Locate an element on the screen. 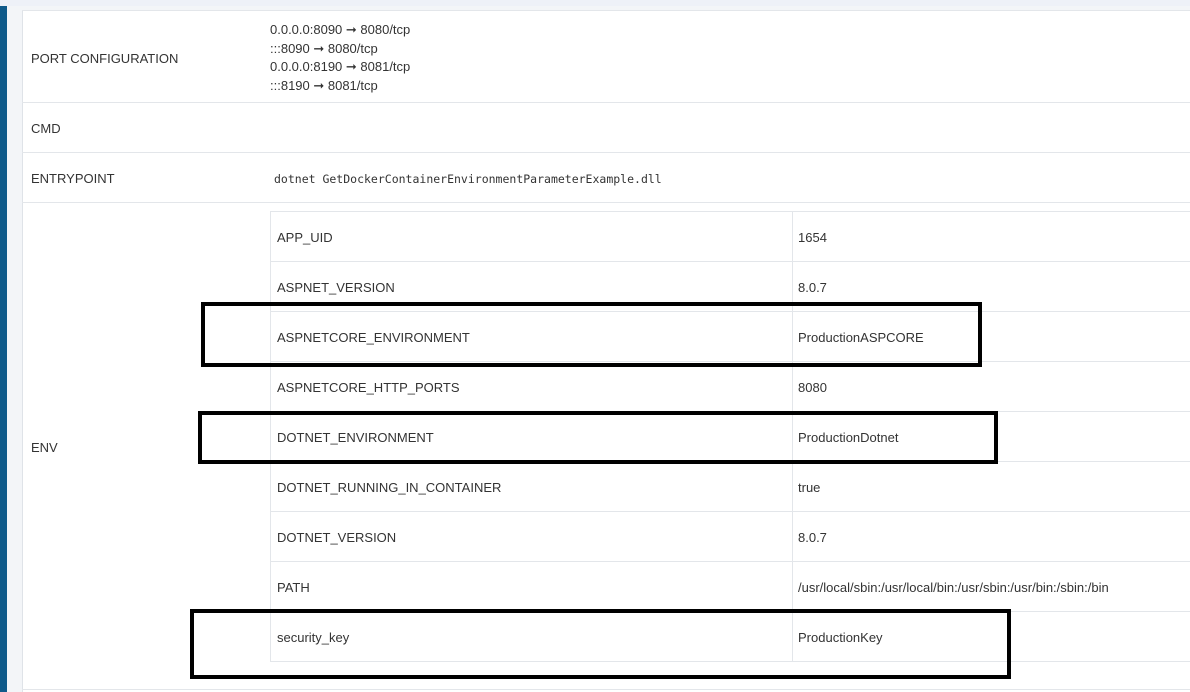  env-variable-row: APP_UID 1654 is located at coordinates (730, 237).